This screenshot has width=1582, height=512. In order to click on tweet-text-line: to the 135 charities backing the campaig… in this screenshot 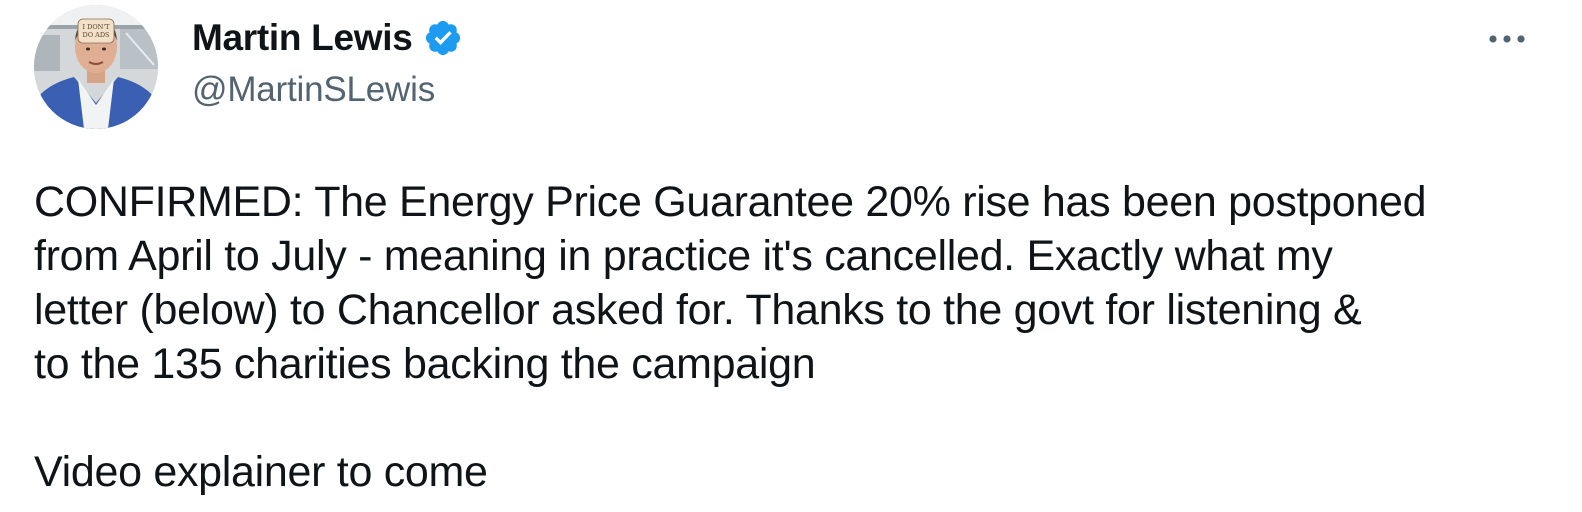, I will do `click(425, 364)`.